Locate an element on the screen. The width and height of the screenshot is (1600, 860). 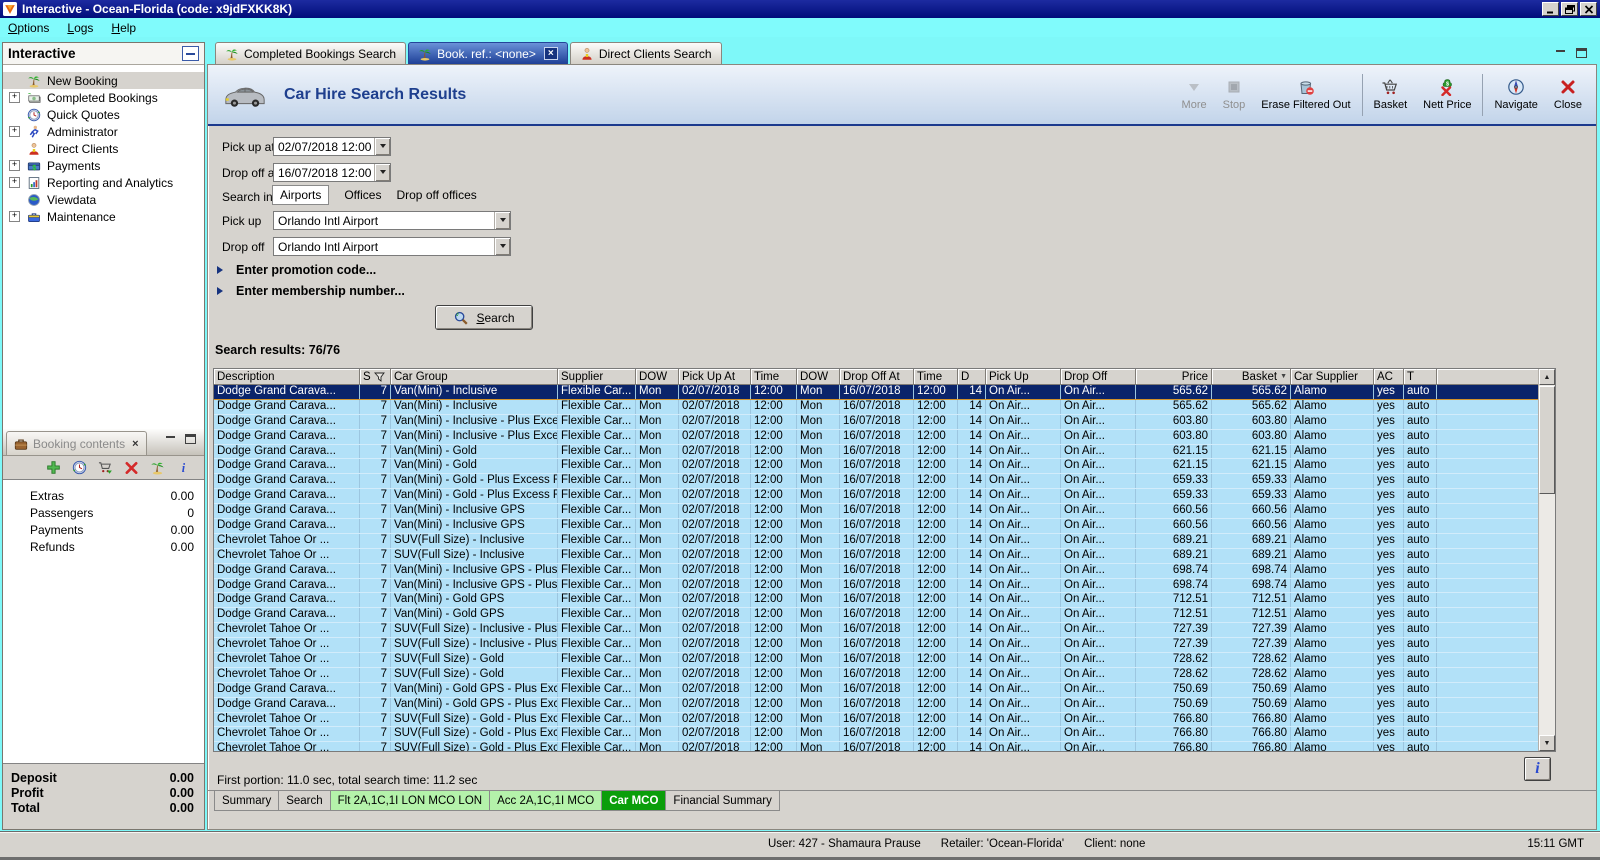
booking-toolbar-clock-button is located at coordinates (79, 467).